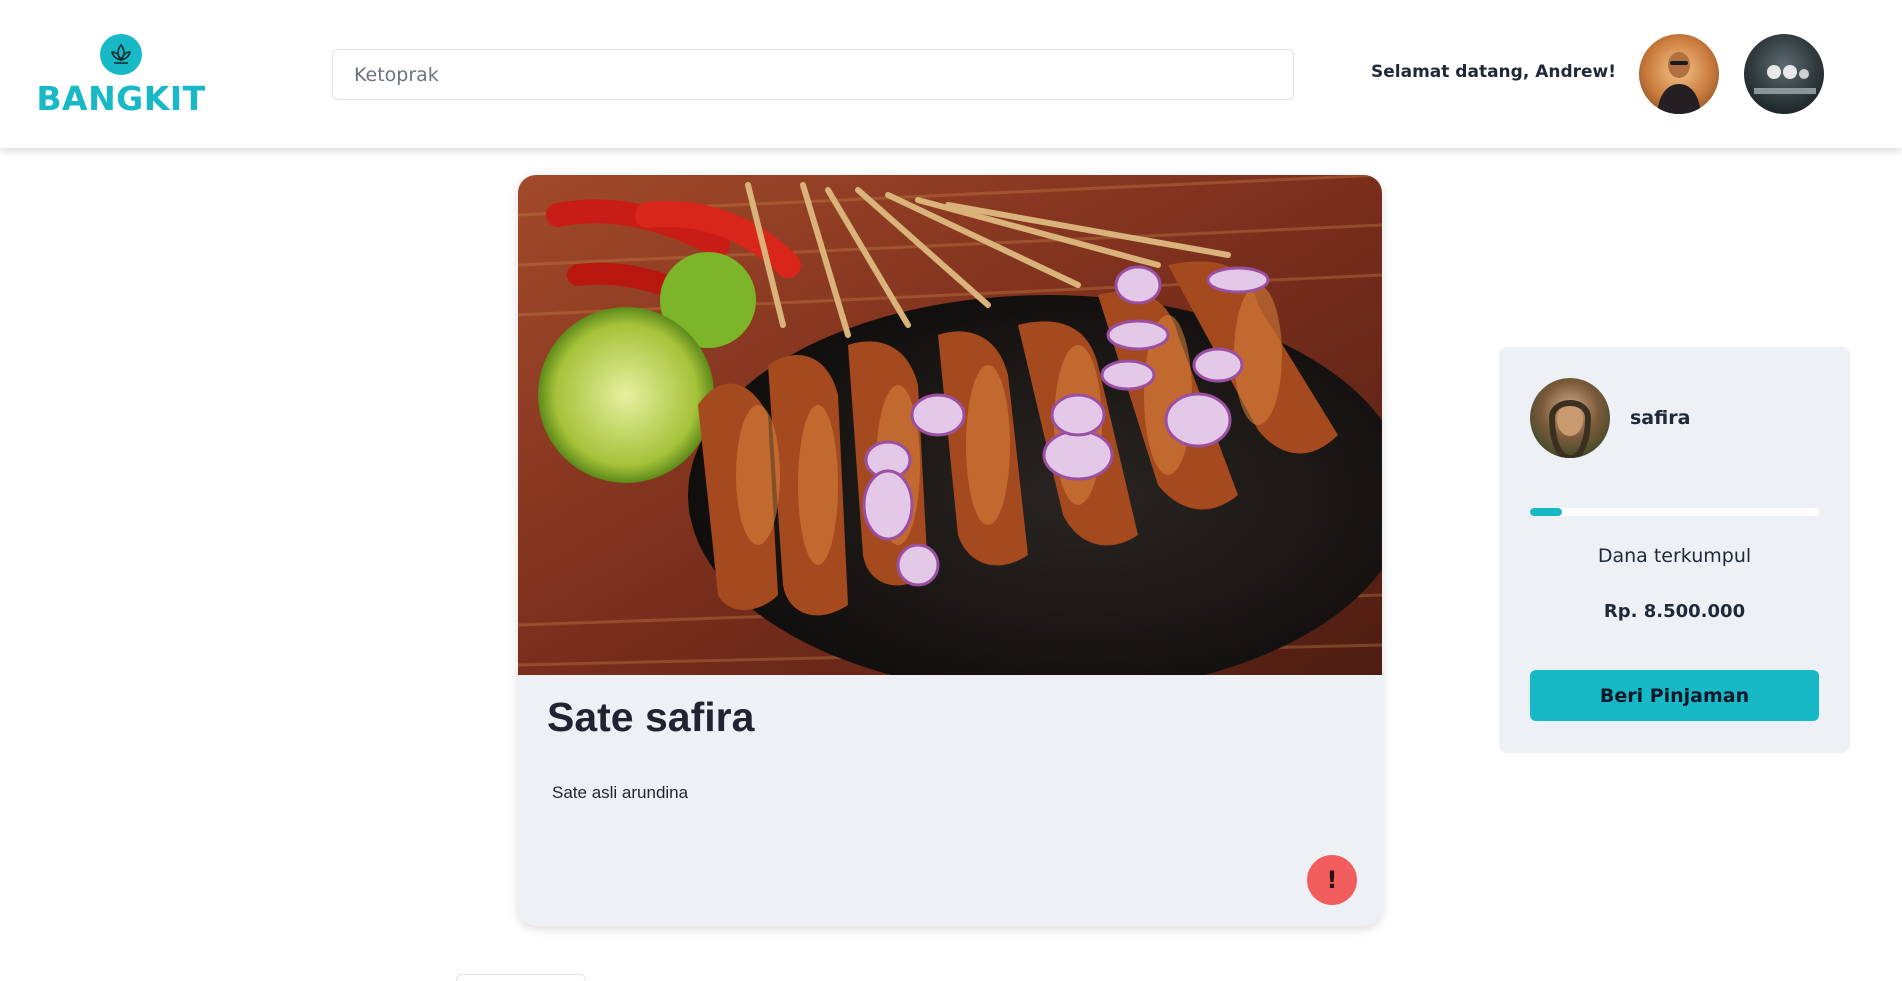 This screenshot has height=981, width=1902. What do you see at coordinates (121, 54) in the screenshot?
I see `leaf-icon` at bounding box center [121, 54].